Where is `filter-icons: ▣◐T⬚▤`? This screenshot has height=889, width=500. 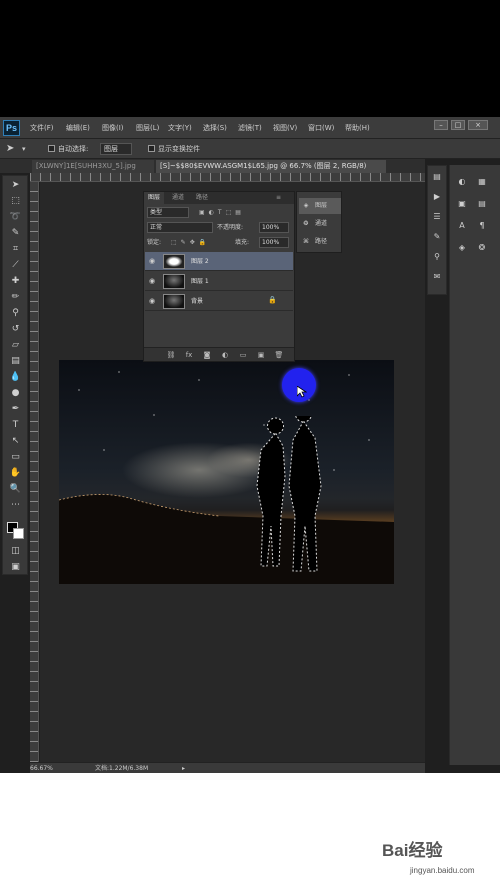 filter-icons: ▣◐T⬚▤ is located at coordinates (222, 212).